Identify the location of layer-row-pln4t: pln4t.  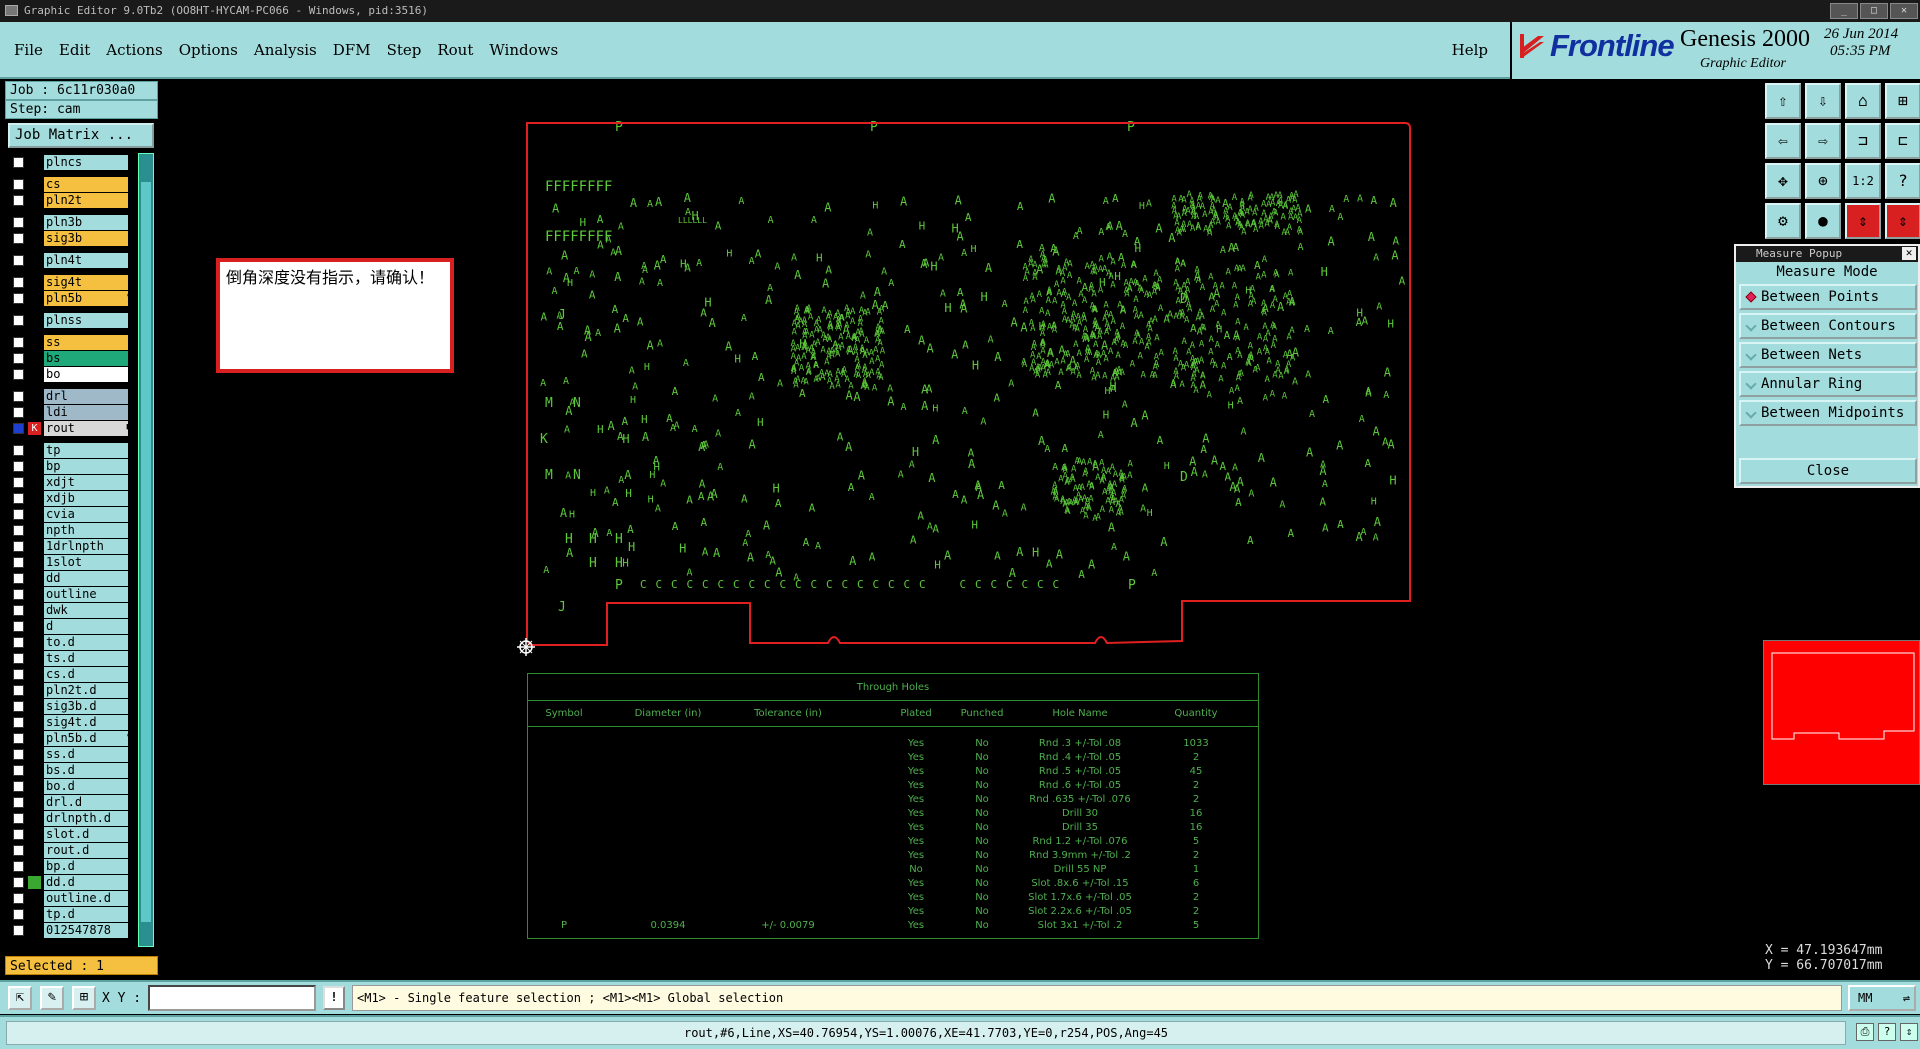
(71, 260).